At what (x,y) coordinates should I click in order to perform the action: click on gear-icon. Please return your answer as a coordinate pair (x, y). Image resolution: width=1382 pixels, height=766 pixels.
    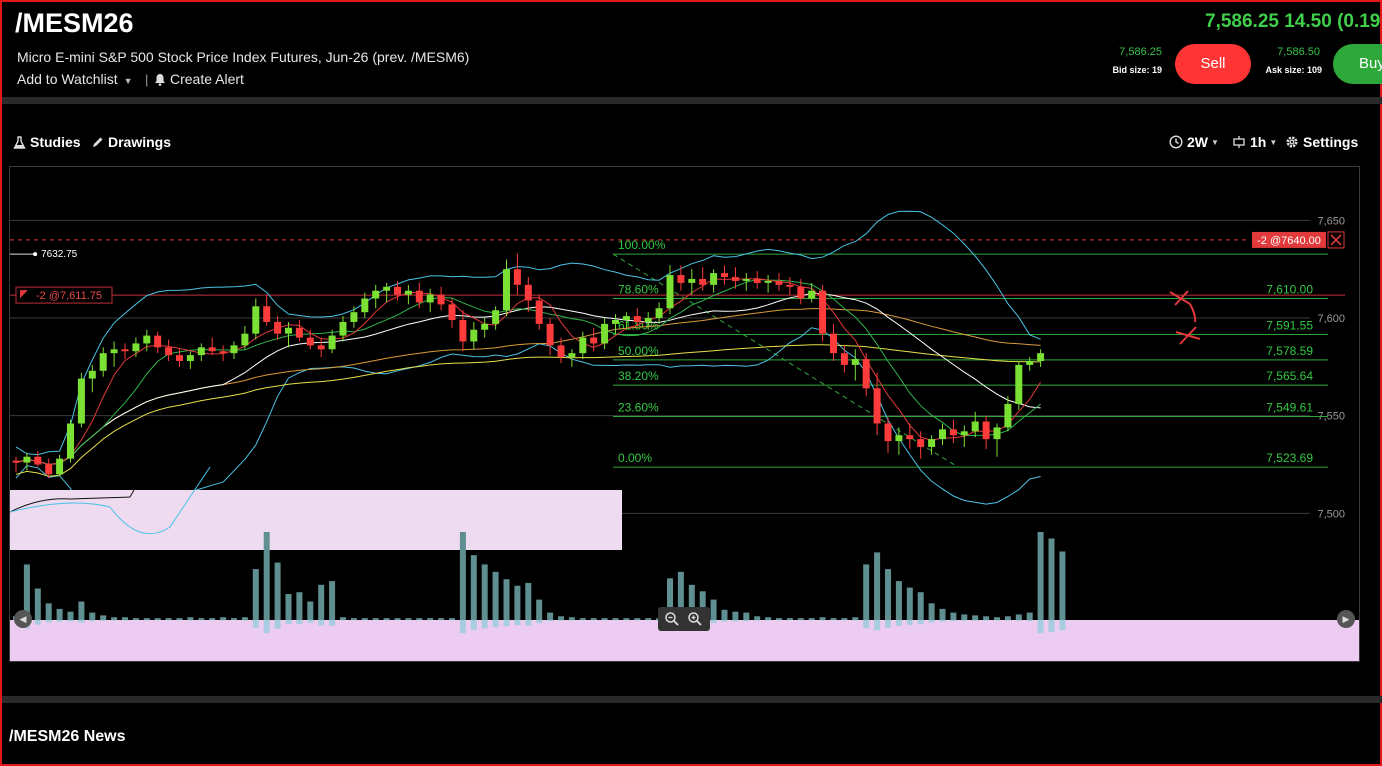
    Looking at the image, I should click on (1292, 143).